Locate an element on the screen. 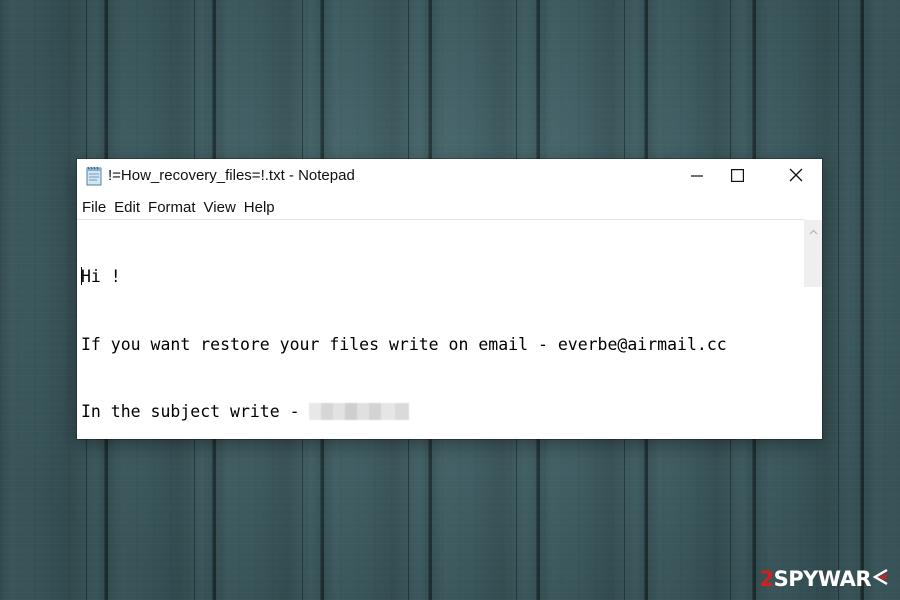  close-icon is located at coordinates (796, 176).